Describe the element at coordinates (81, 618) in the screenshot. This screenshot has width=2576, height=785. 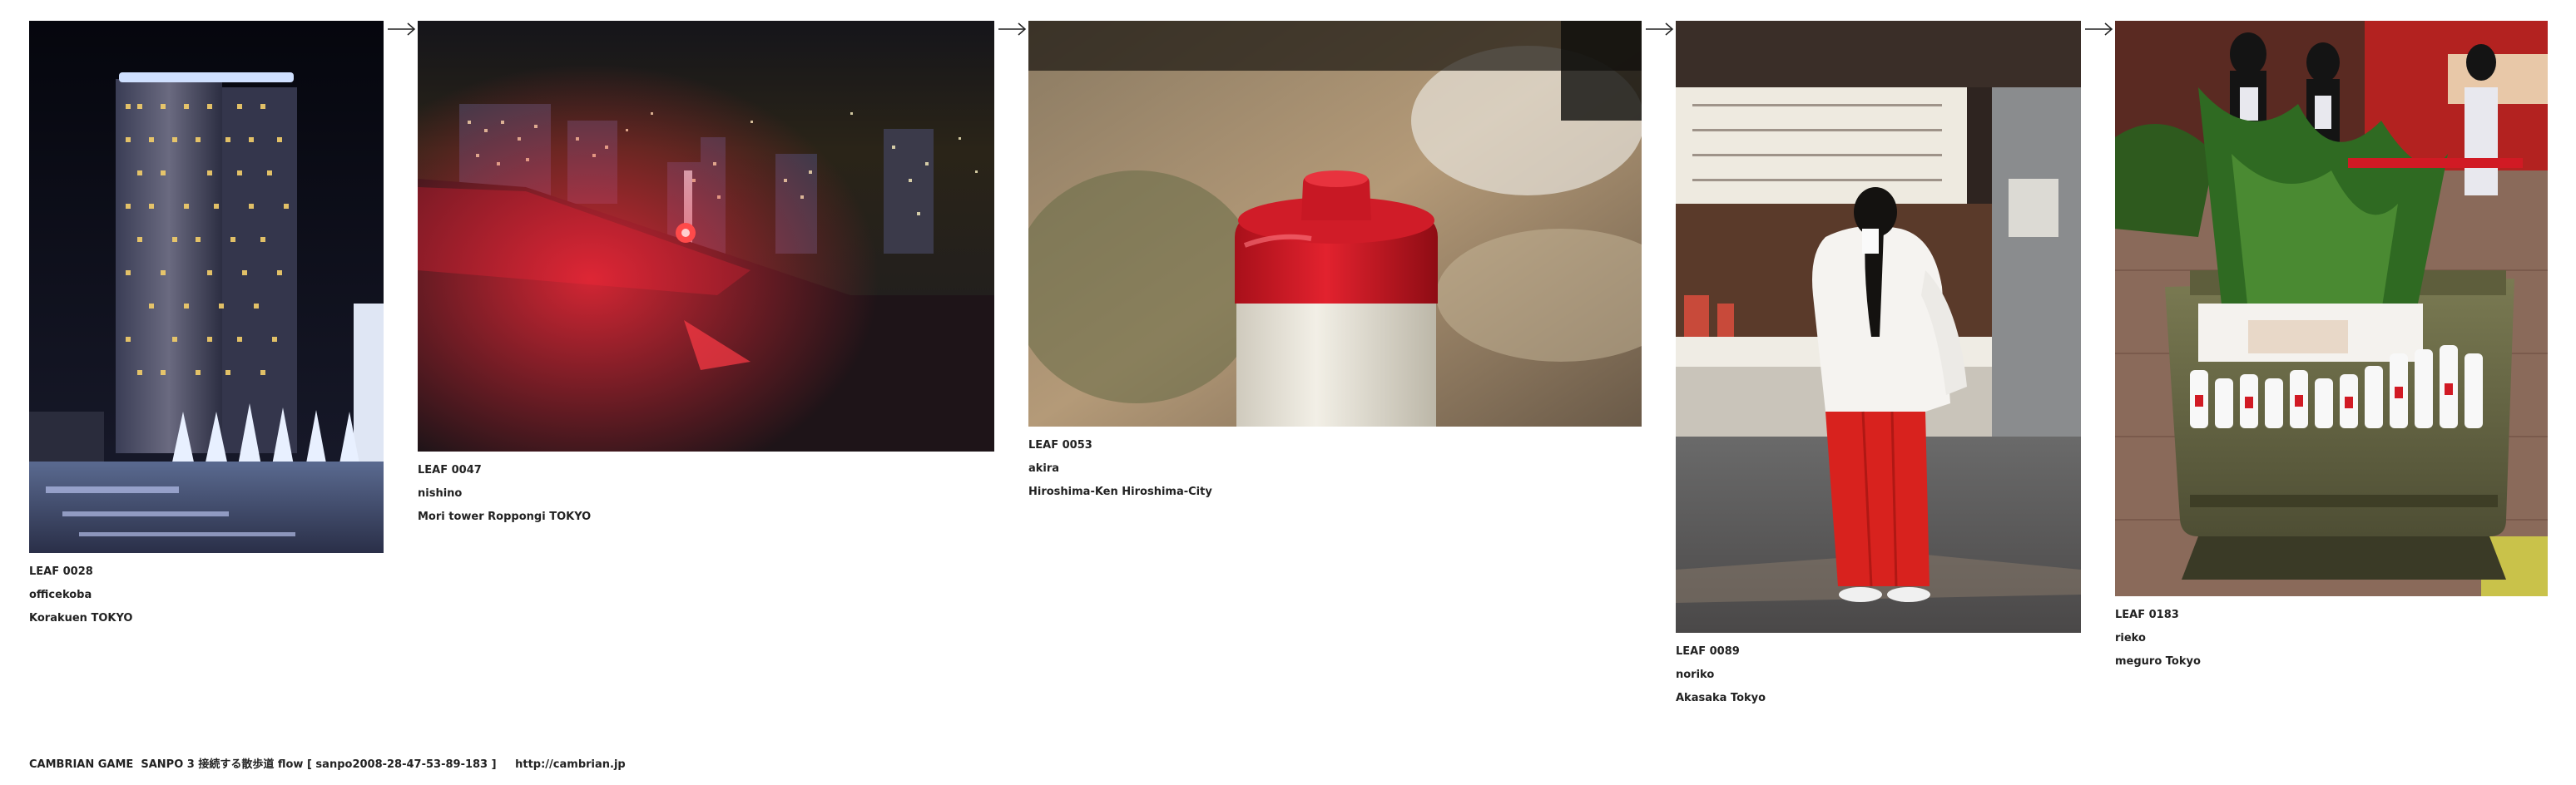
I see `leaf-location: Korakuen TOKYO` at that location.